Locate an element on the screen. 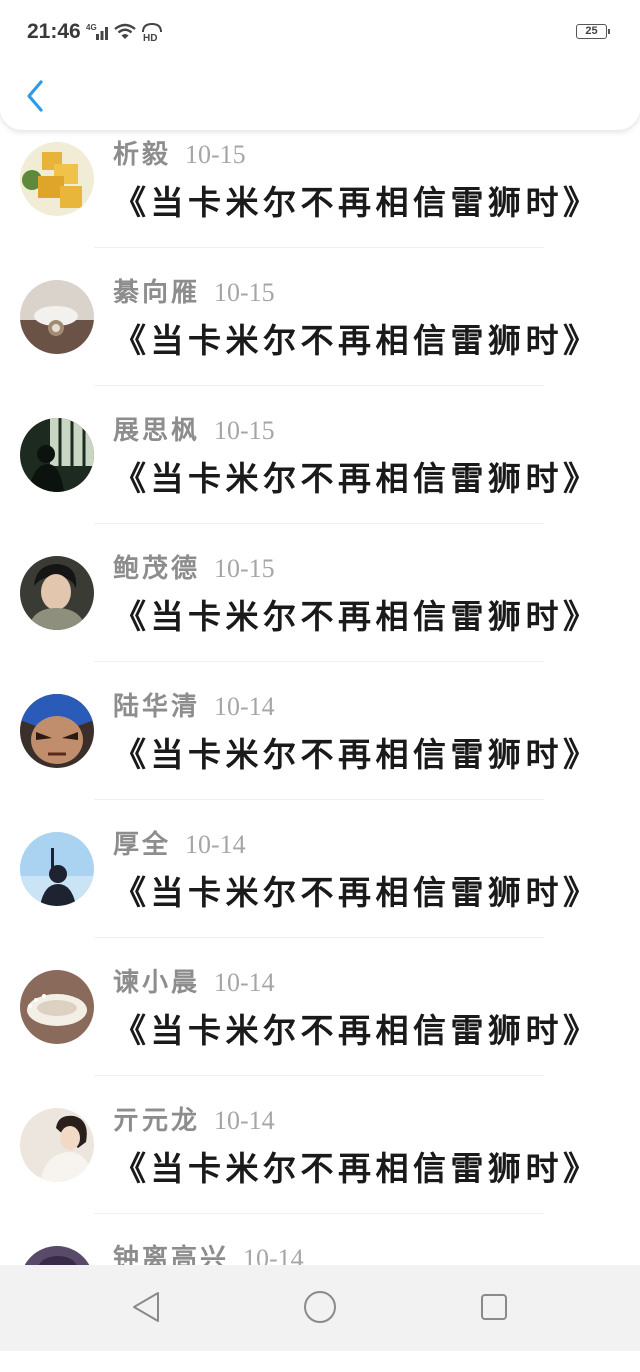 The height and width of the screenshot is (1372, 640). comment-item: 鲍茂德 10-15 《当卡米尔不再相信雷狮时》 is located at coordinates (320, 613).